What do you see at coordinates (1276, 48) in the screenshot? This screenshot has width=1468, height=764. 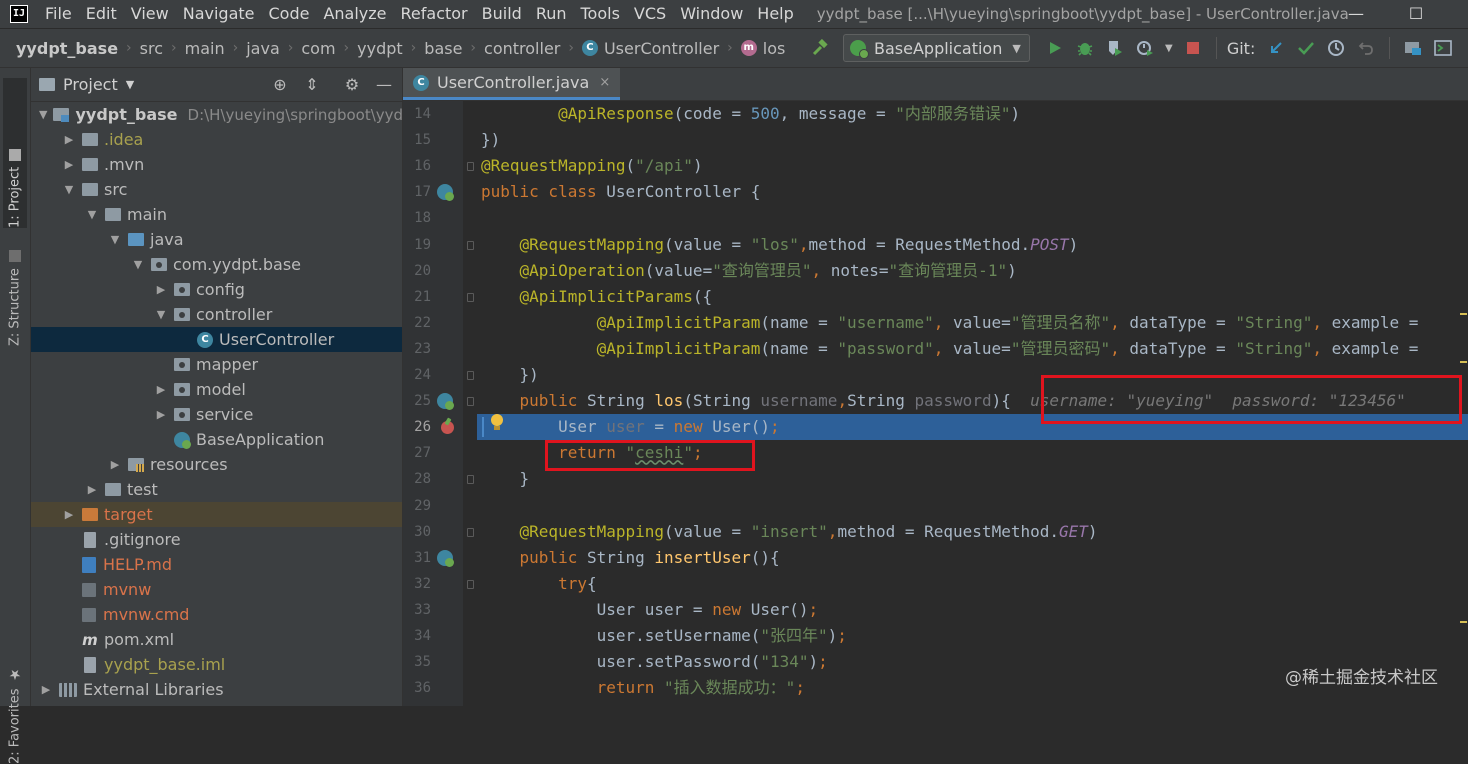 I see `git-update-icon` at bounding box center [1276, 48].